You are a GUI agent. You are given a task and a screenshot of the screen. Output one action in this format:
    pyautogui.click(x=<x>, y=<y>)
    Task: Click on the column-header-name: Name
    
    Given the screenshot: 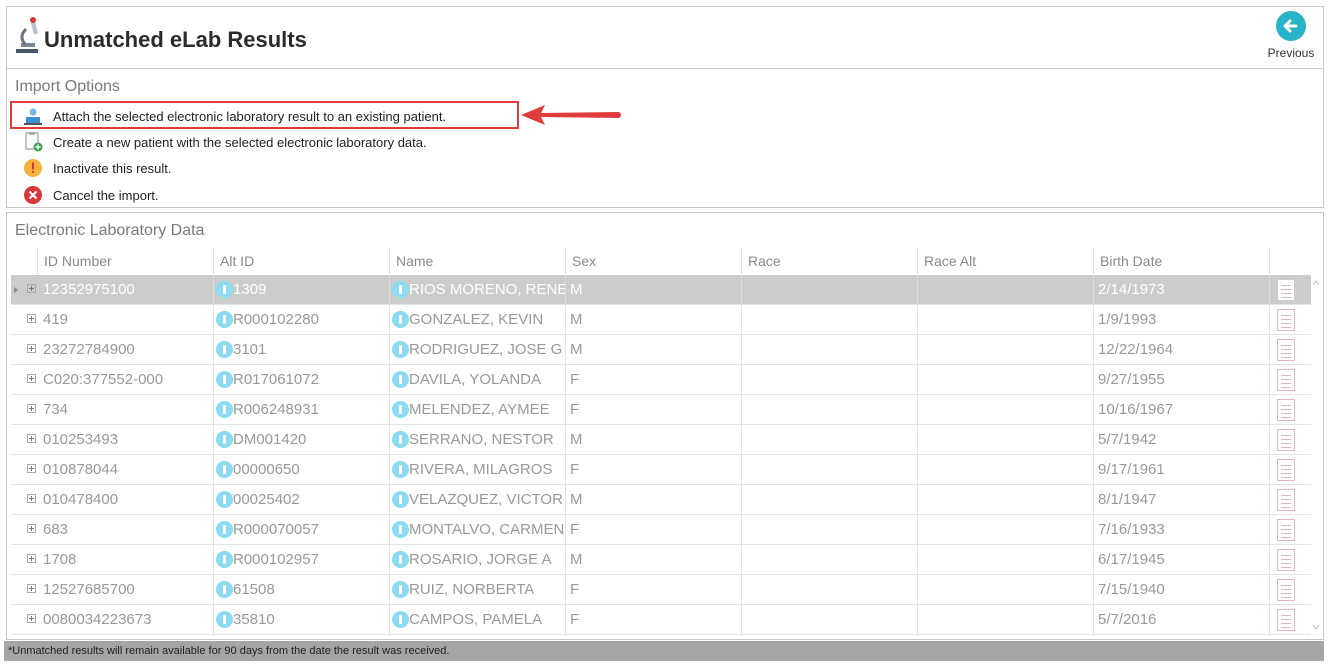 What is the action you would take?
    pyautogui.click(x=477, y=261)
    